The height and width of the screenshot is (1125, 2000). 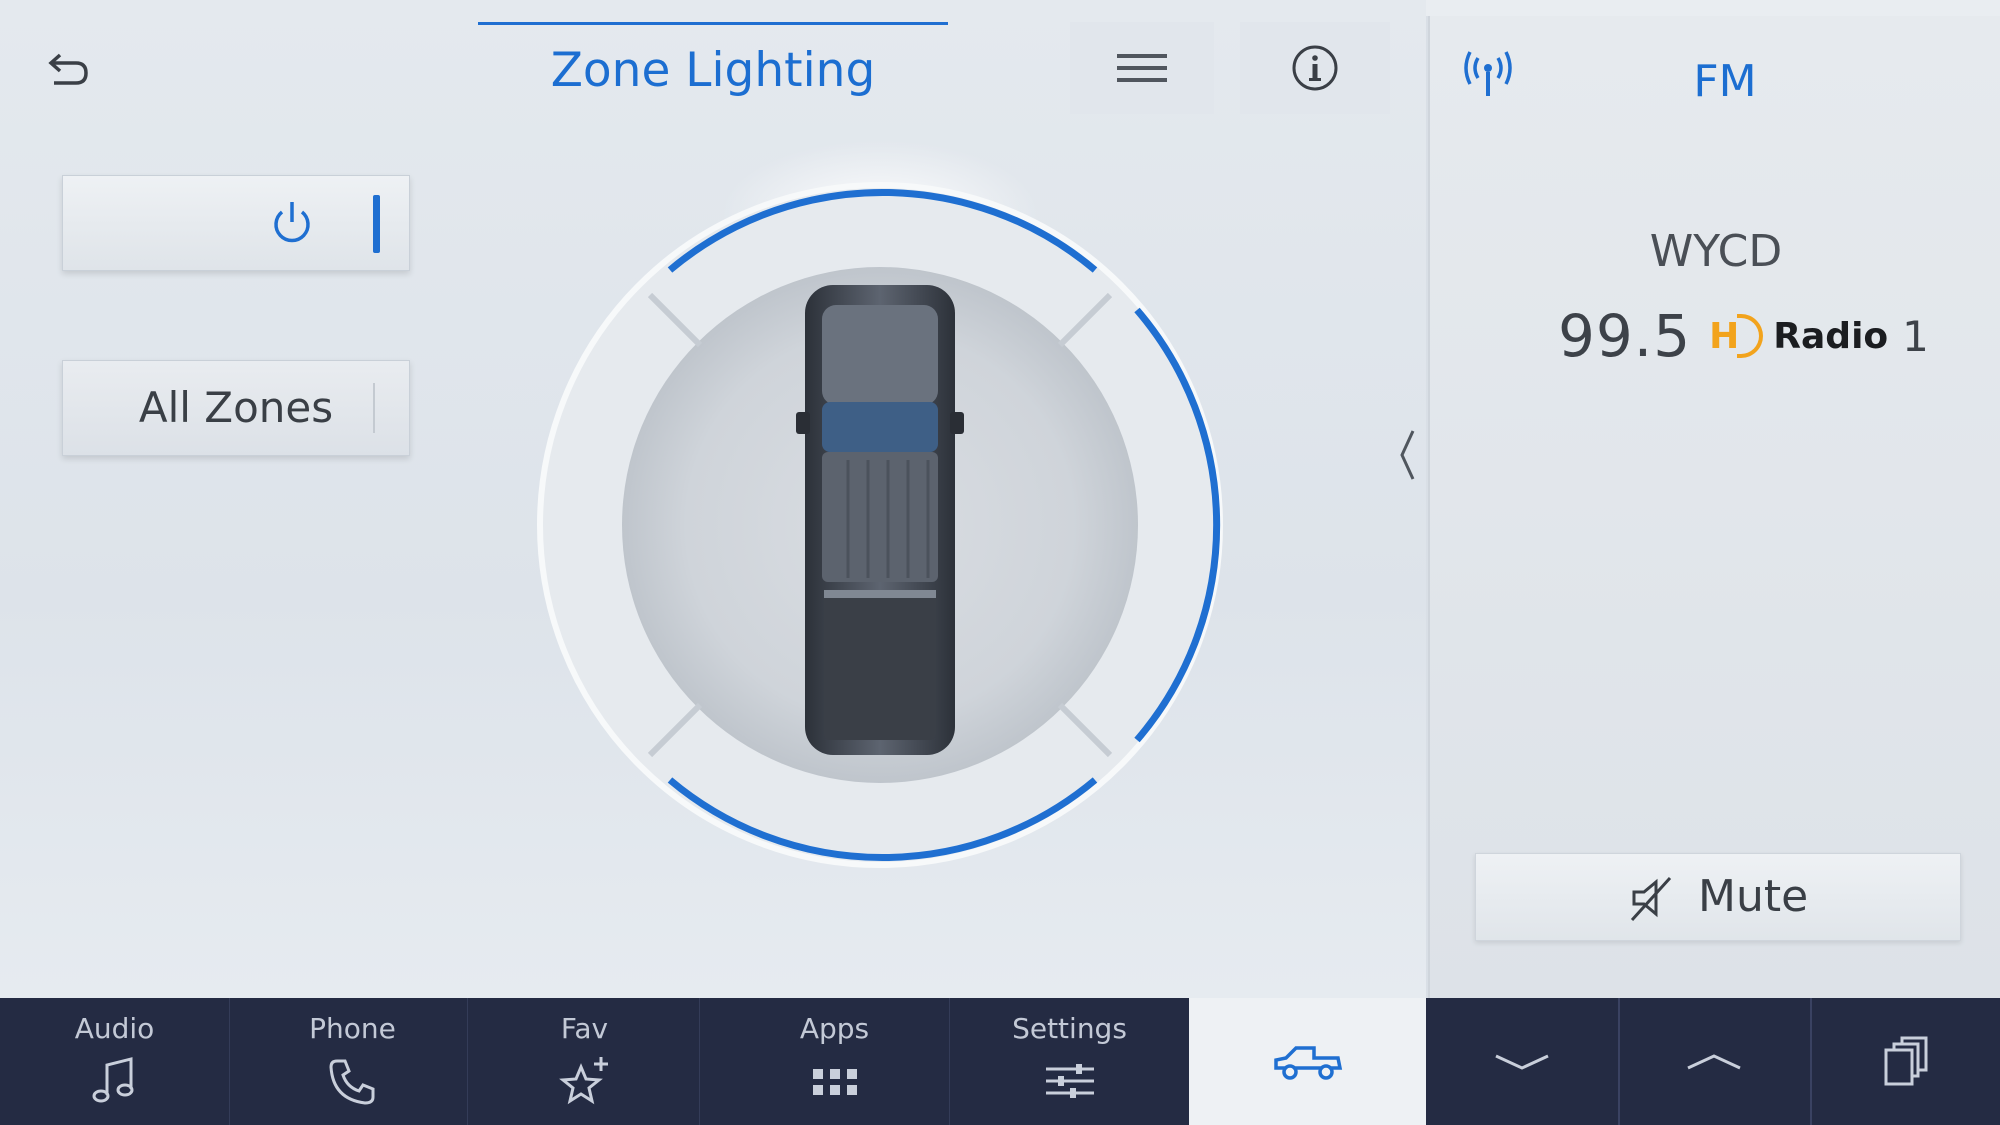 I want to click on music-note-icon, so click(x=112, y=1080).